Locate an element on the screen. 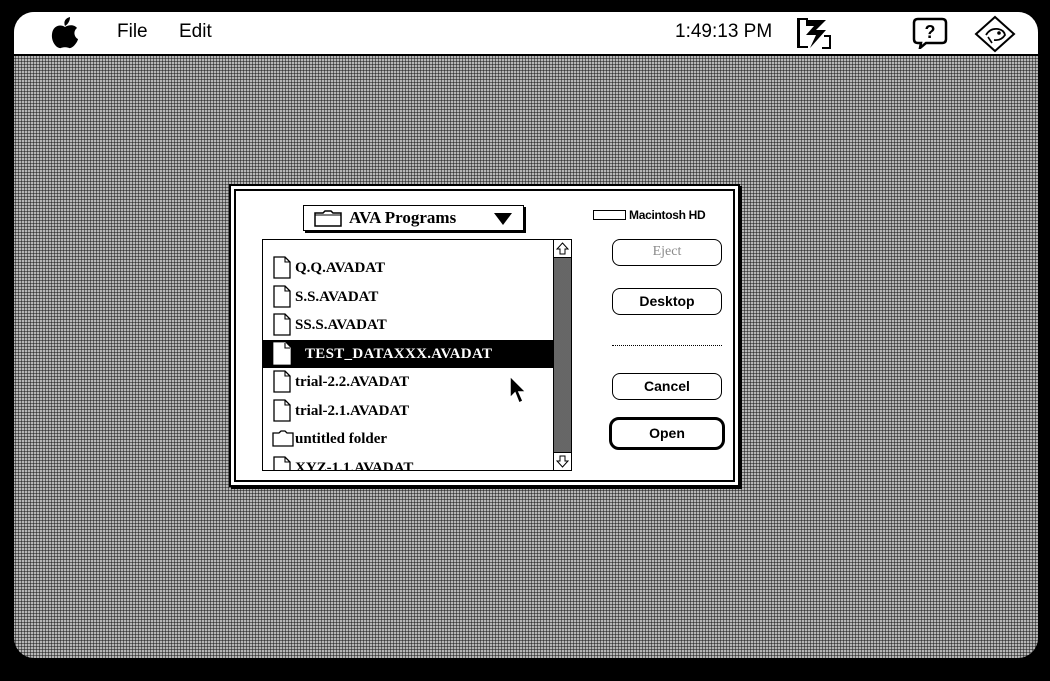 Image resolution: width=1050 pixels, height=681 pixels. file-row: SS.S.AVADAT is located at coordinates (408, 325).